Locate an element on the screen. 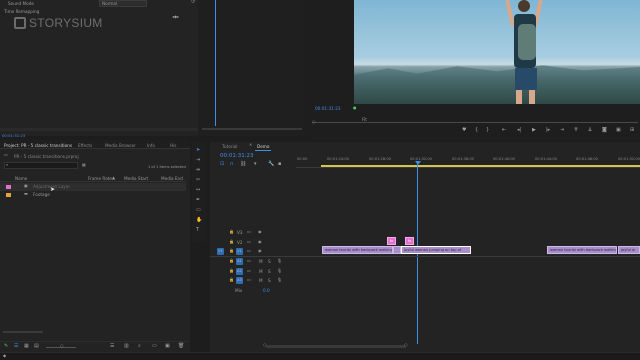 The image size is (640, 360). tab-project: Project: PR - 5 classic transitions is located at coordinates (38, 145).